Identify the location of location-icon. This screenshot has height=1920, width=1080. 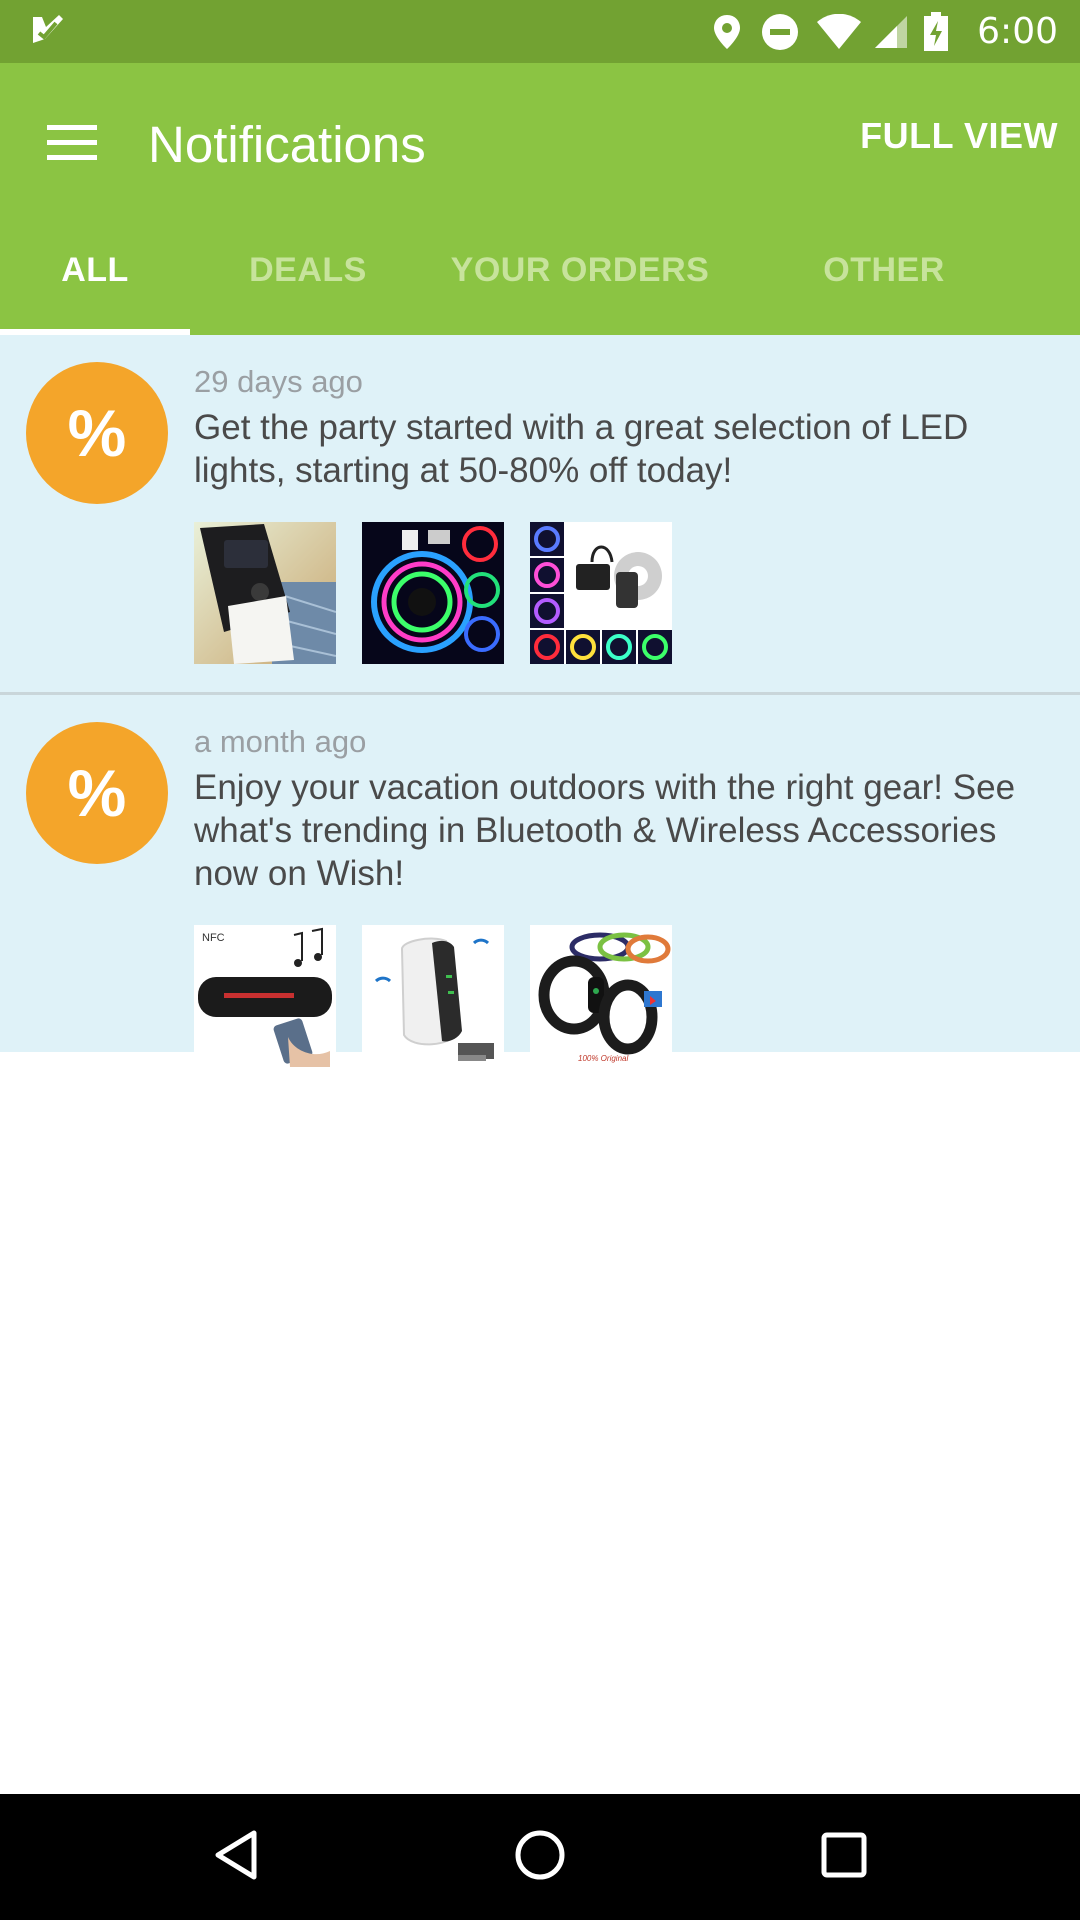
(727, 31).